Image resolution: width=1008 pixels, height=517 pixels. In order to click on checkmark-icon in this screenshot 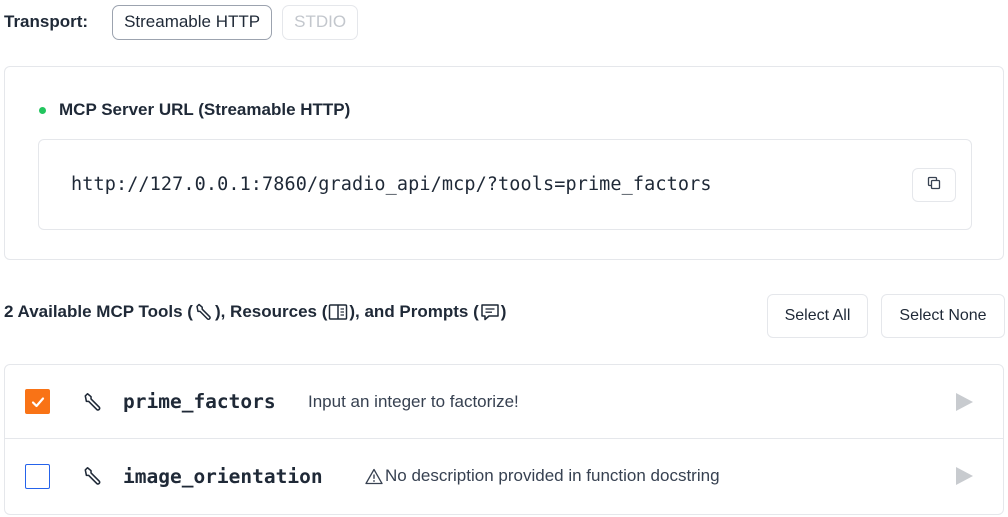, I will do `click(37, 401)`.